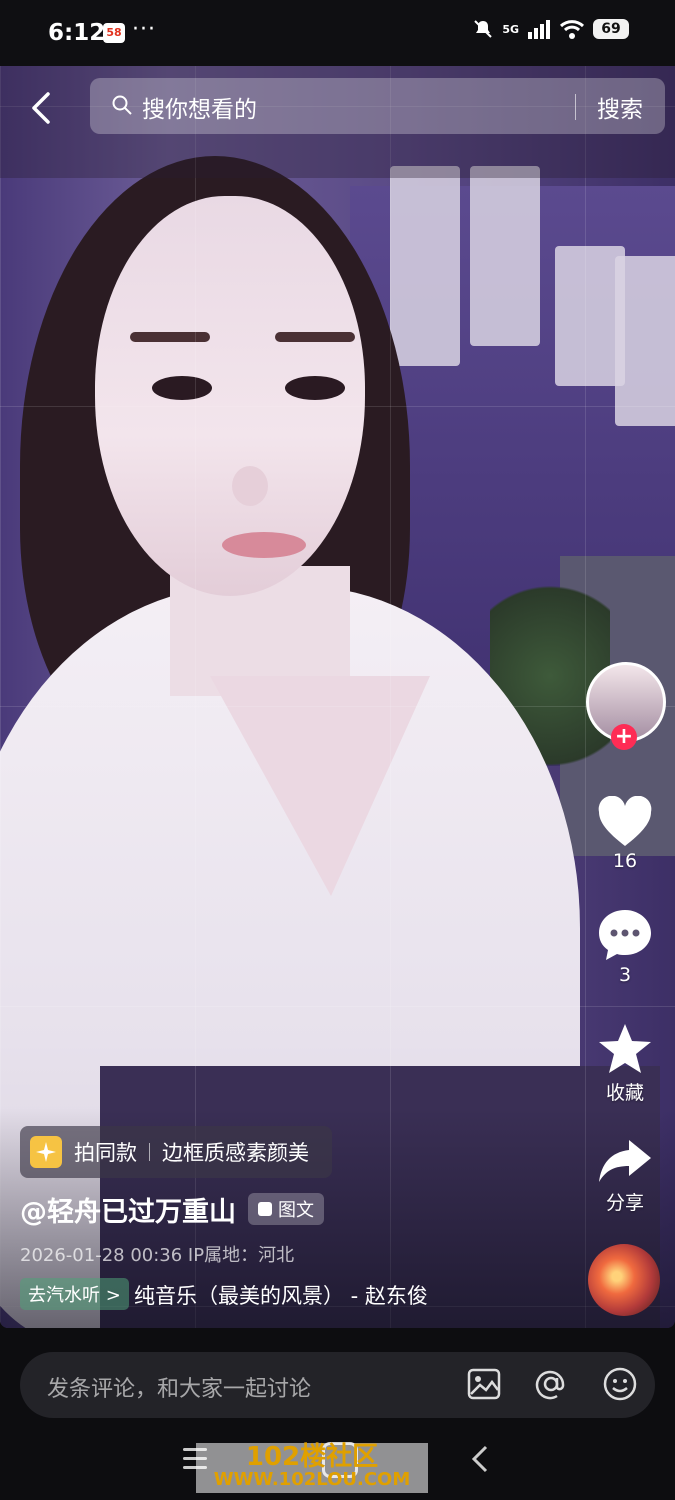  Describe the element at coordinates (625, 975) in the screenshot. I see `comment-count: 3` at that location.